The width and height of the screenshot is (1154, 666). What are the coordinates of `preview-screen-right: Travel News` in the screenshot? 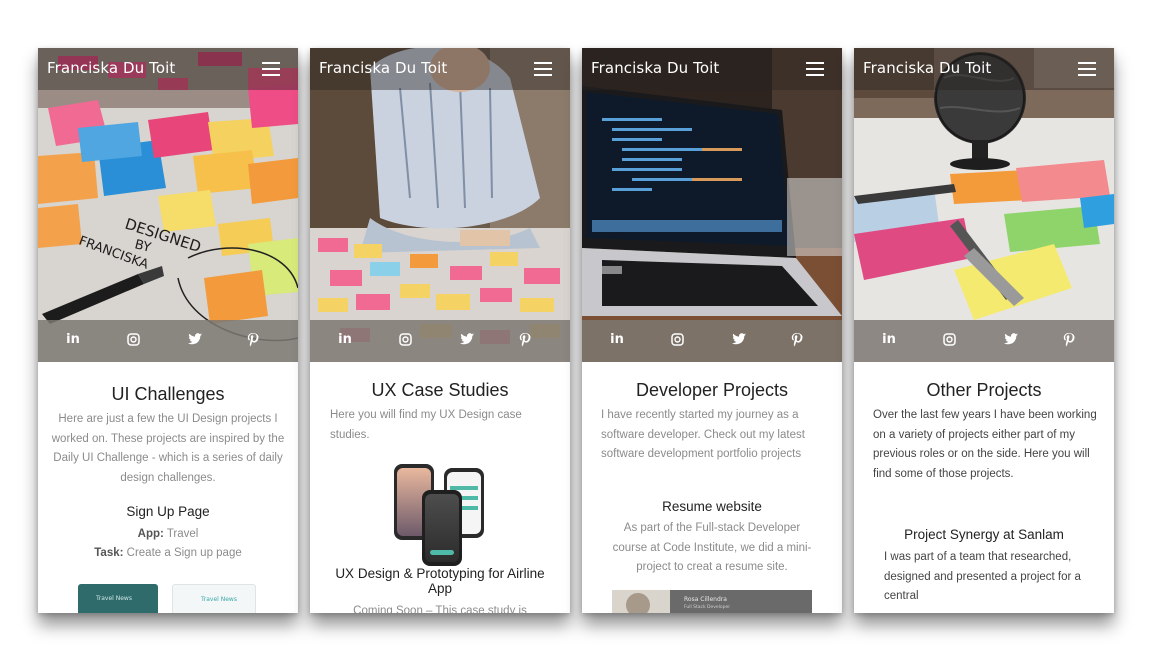 It's located at (214, 598).